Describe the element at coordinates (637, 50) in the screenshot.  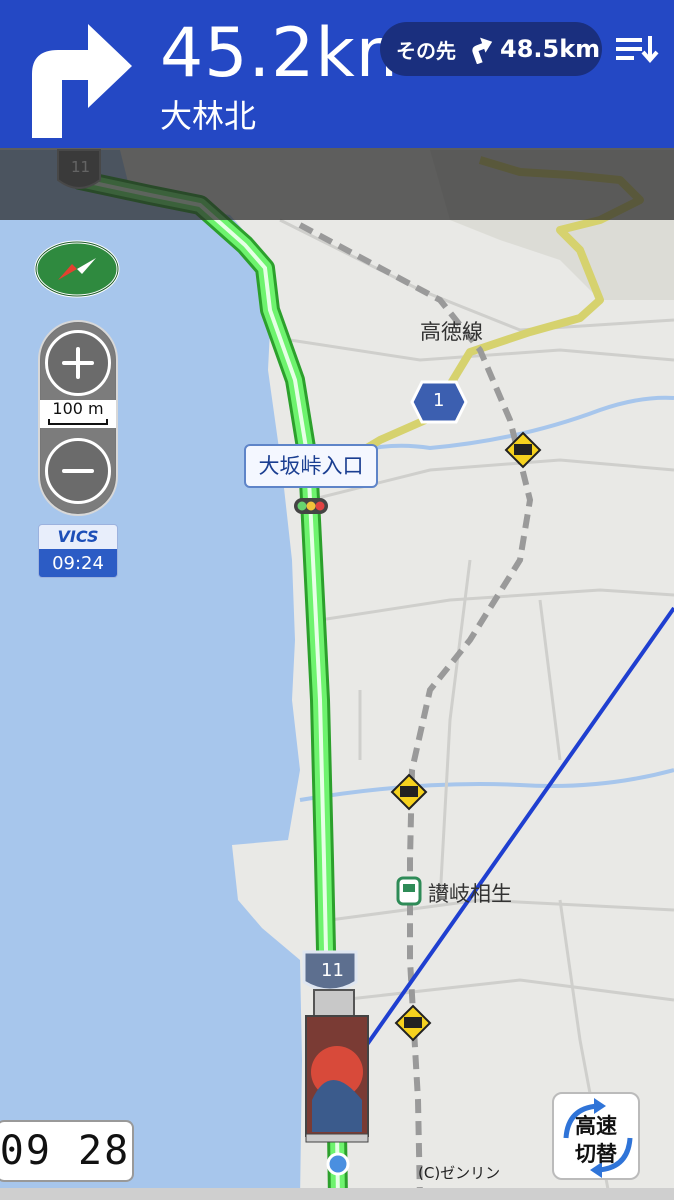
I see `route-list-icon` at that location.